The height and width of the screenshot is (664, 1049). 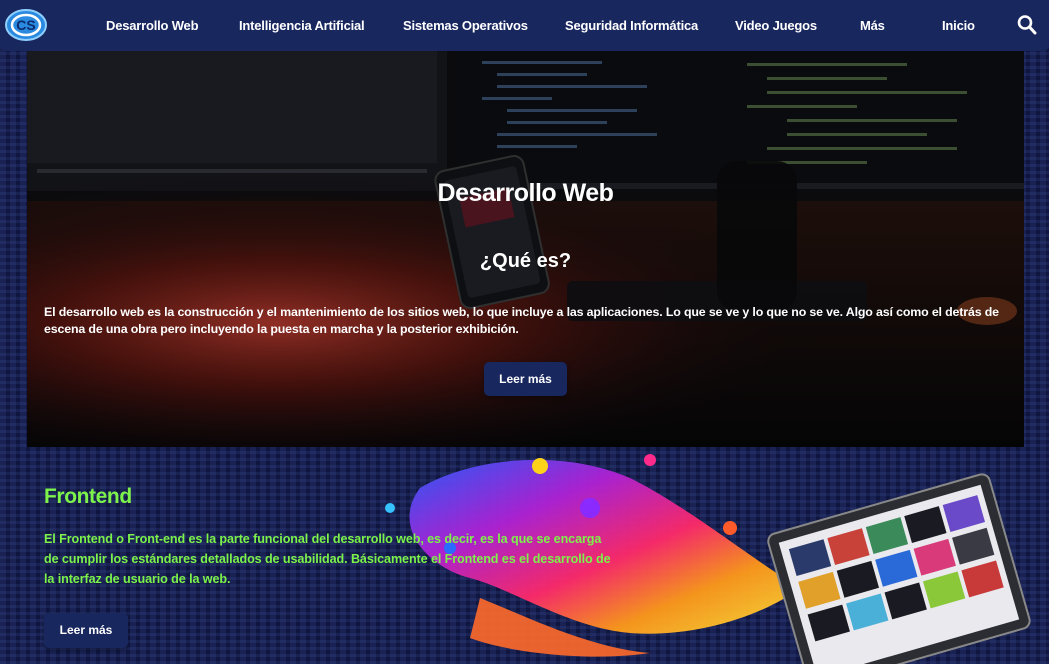 What do you see at coordinates (1027, 25) in the screenshot?
I see `search-icon` at bounding box center [1027, 25].